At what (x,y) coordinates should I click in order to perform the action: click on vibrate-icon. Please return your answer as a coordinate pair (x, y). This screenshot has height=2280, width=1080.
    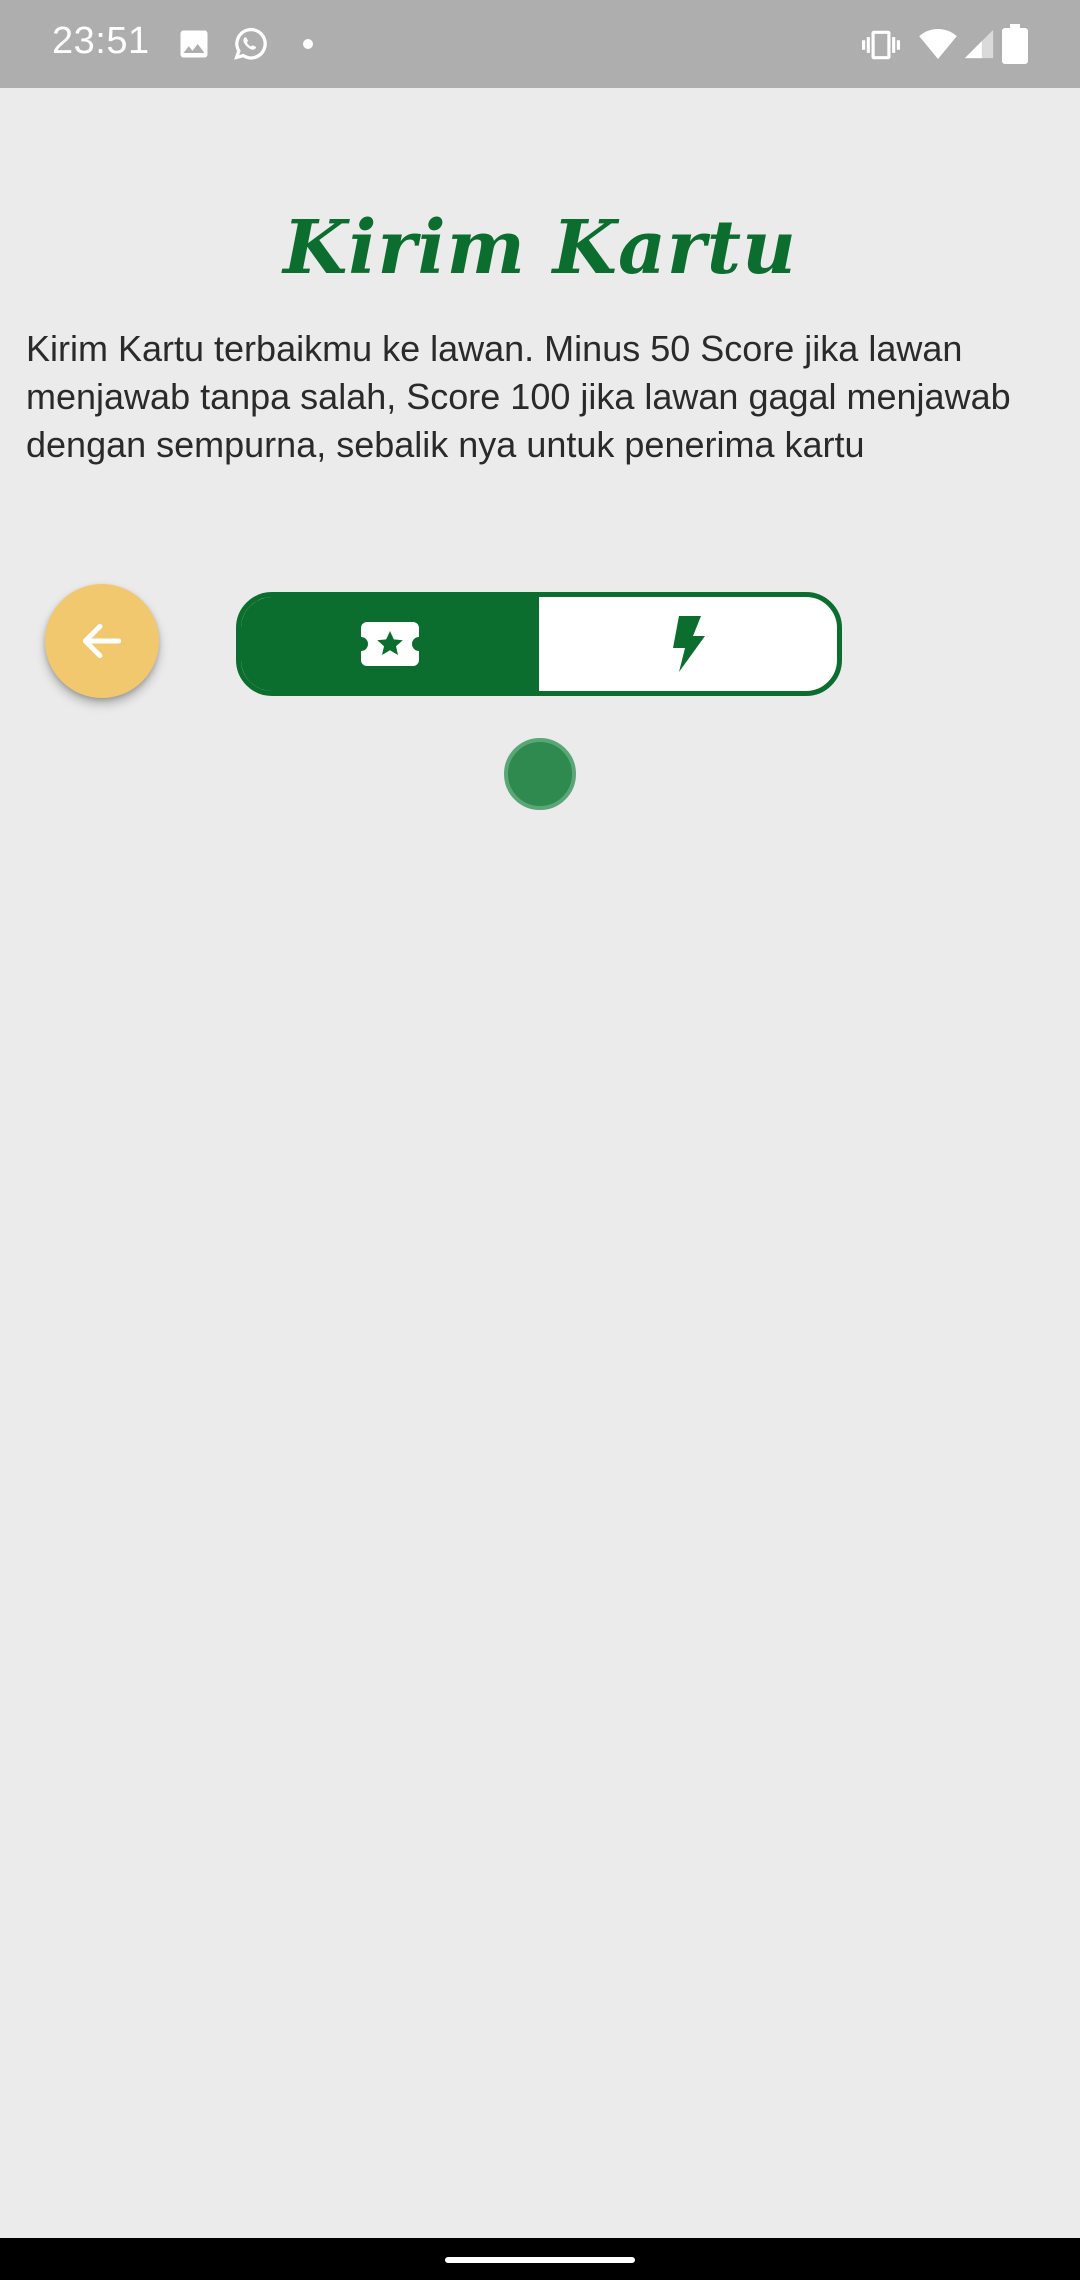
    Looking at the image, I should click on (881, 45).